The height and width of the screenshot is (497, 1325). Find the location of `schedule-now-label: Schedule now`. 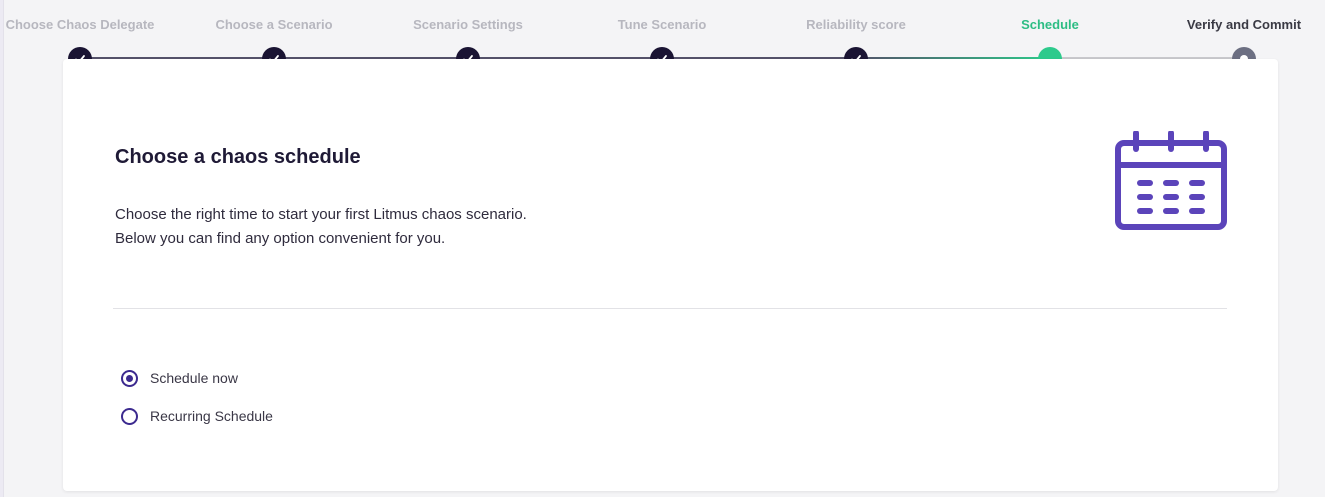

schedule-now-label: Schedule now is located at coordinates (194, 378).